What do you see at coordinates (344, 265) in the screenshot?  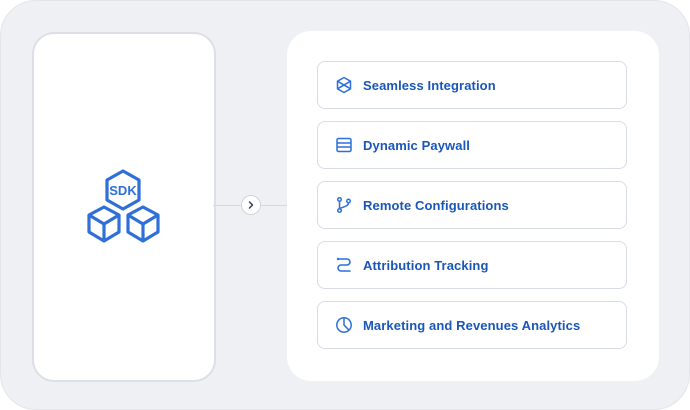 I see `route-icon` at bounding box center [344, 265].